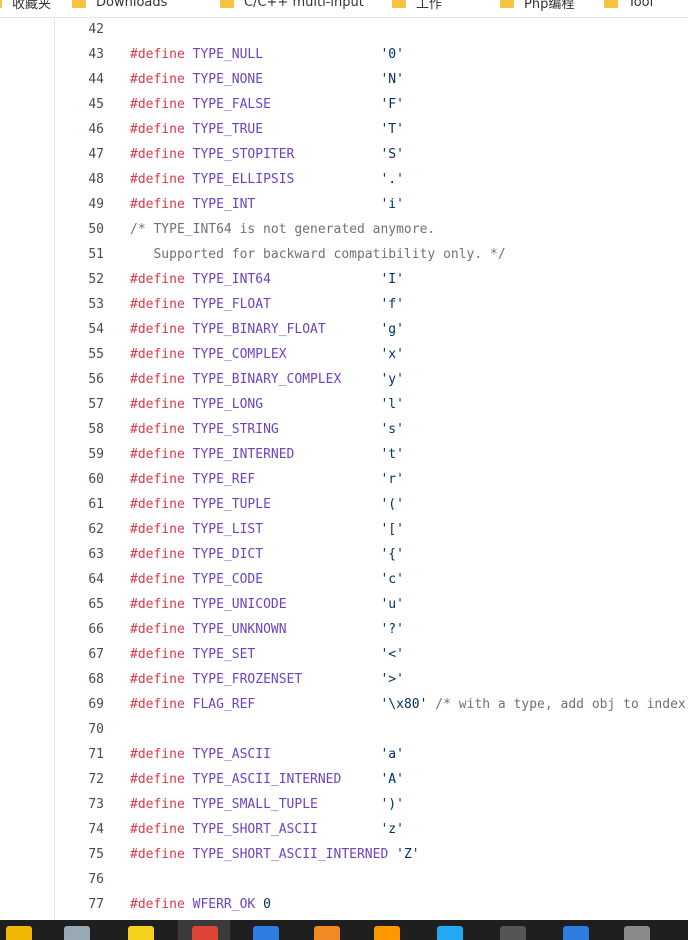 This screenshot has height=940, width=688. I want to click on line-number: 48, so click(82, 179).